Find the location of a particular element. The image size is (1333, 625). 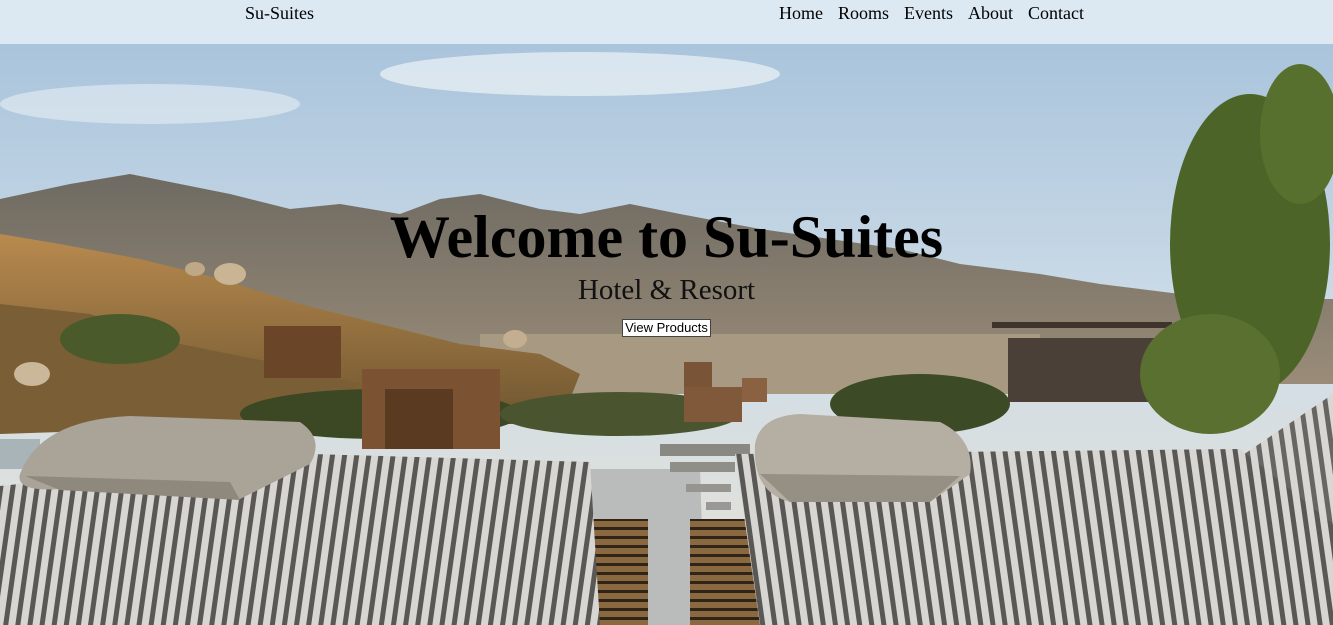

brand-link: Su-Suites is located at coordinates (279, 13).